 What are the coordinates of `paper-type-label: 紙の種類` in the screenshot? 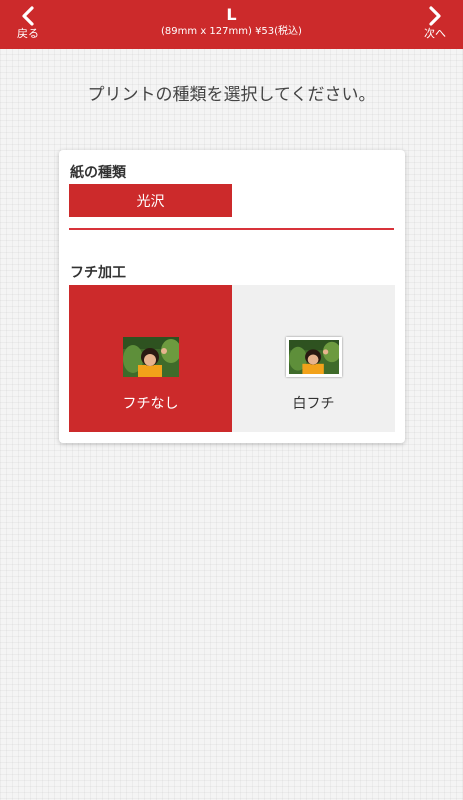 It's located at (98, 173).